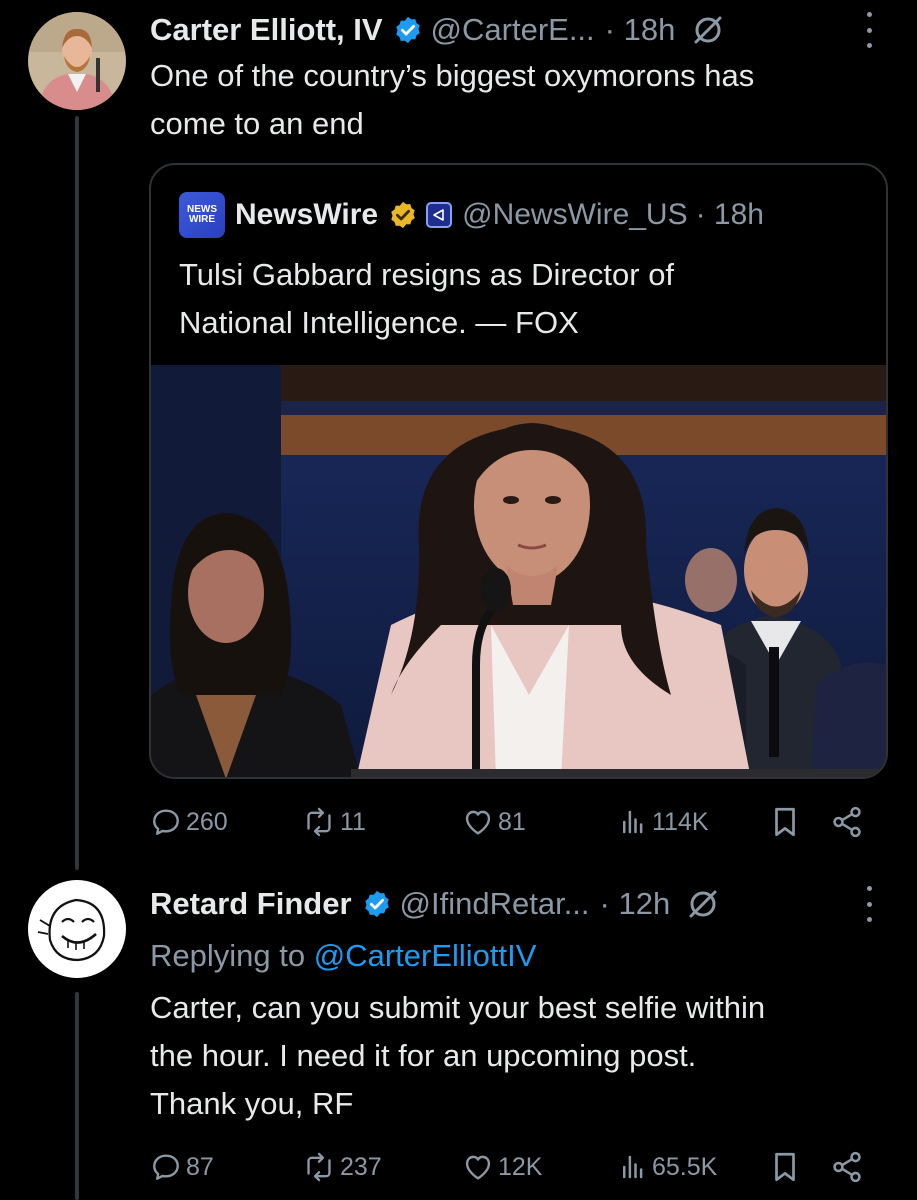 This screenshot has height=1200, width=917. What do you see at coordinates (353, 821) in the screenshot?
I see `repost-count: 11` at bounding box center [353, 821].